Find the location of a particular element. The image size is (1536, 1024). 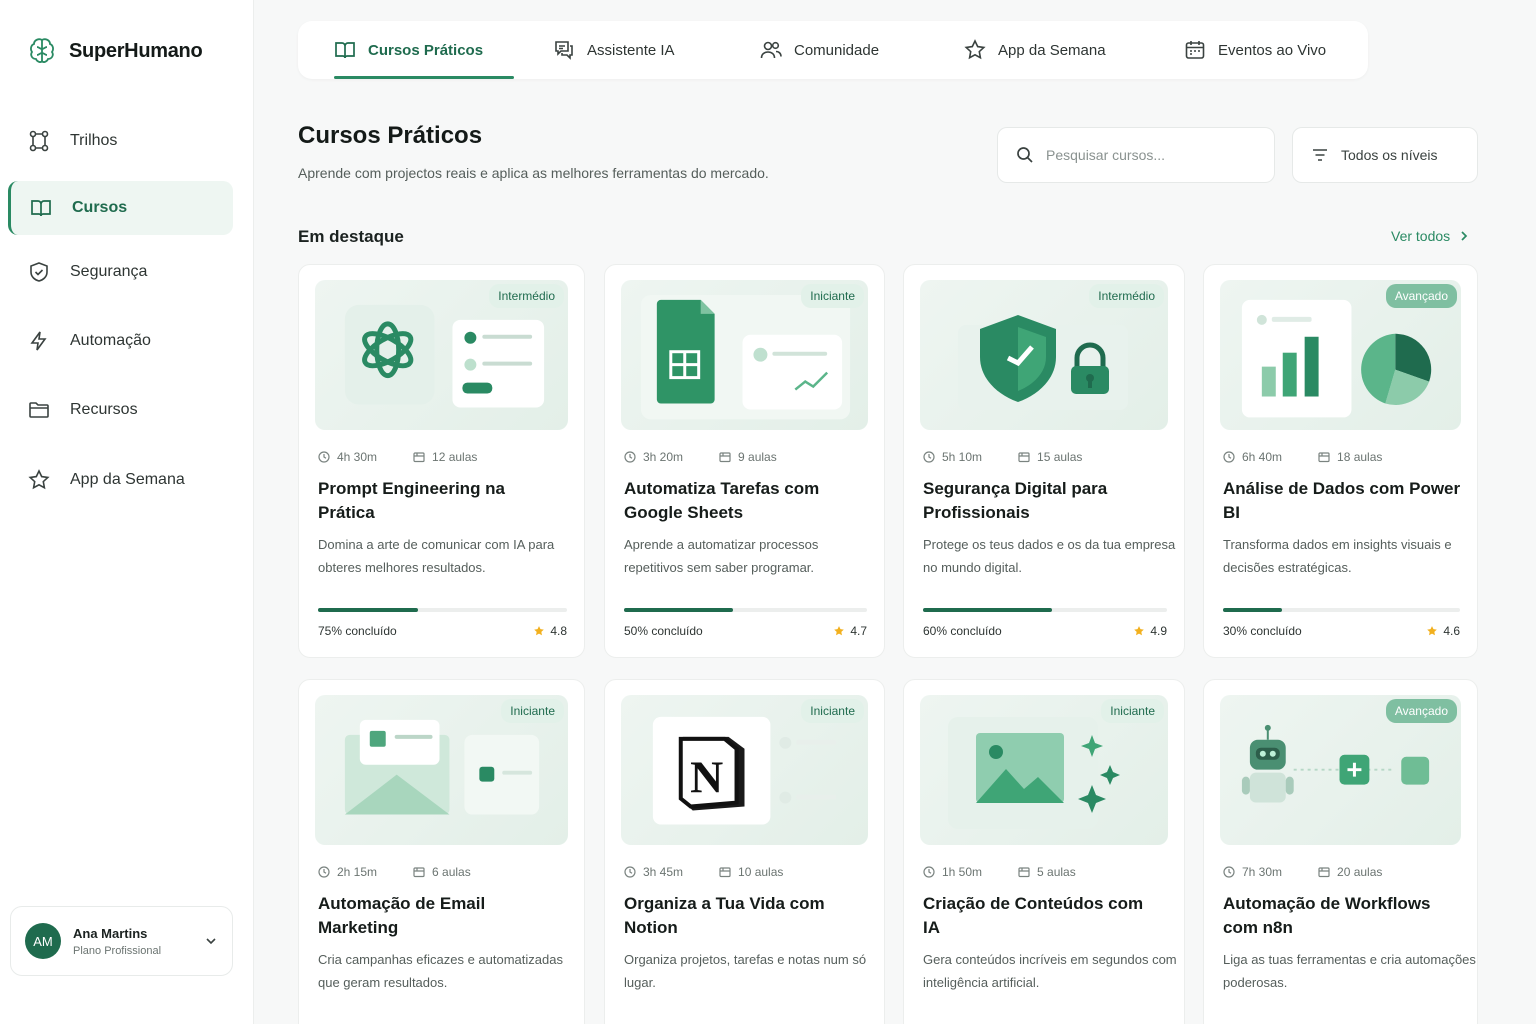

sidebar-item-label: Recursos is located at coordinates (104, 409).